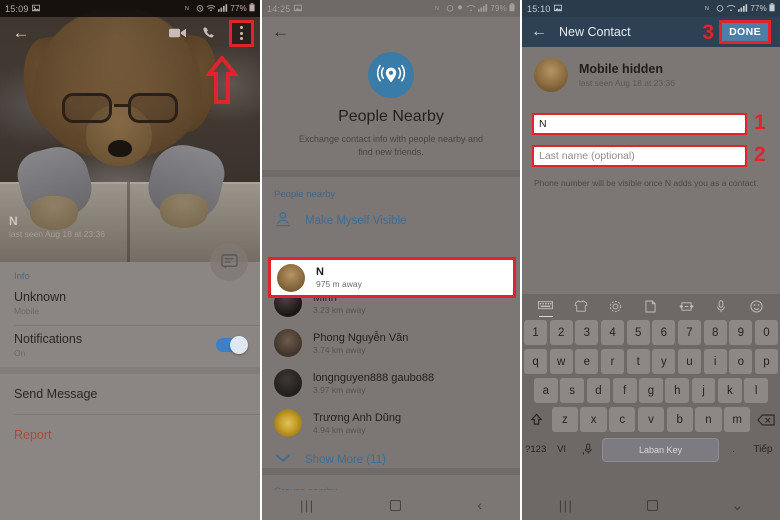 Image resolution: width=780 pixels, height=520 pixels. I want to click on key: a, so click(545, 390).